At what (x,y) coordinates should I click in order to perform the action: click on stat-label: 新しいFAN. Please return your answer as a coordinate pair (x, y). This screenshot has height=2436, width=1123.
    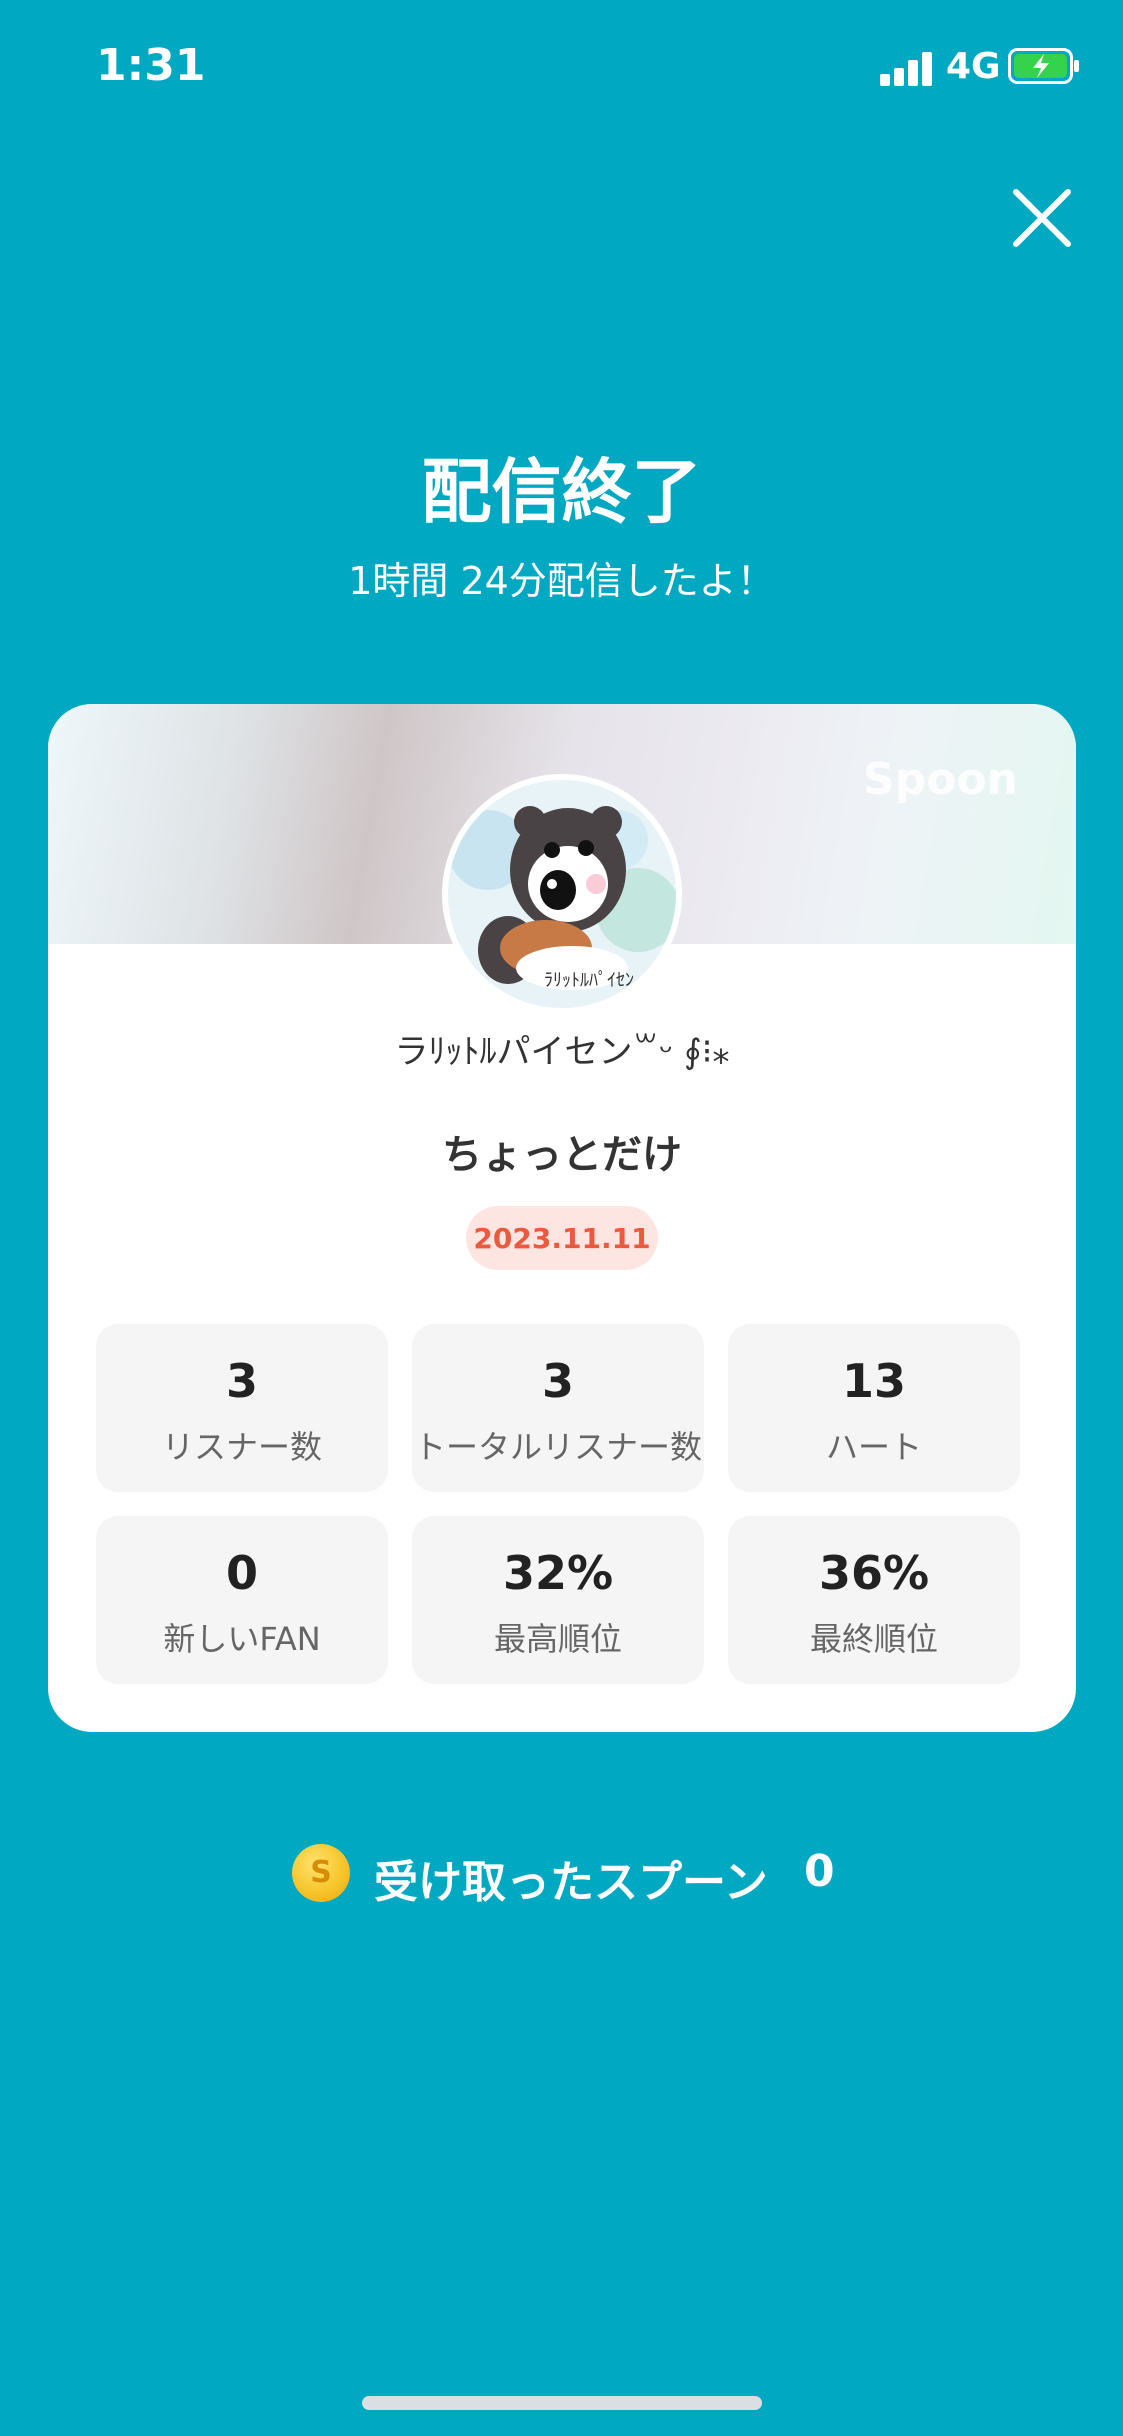
    Looking at the image, I should click on (242, 1639).